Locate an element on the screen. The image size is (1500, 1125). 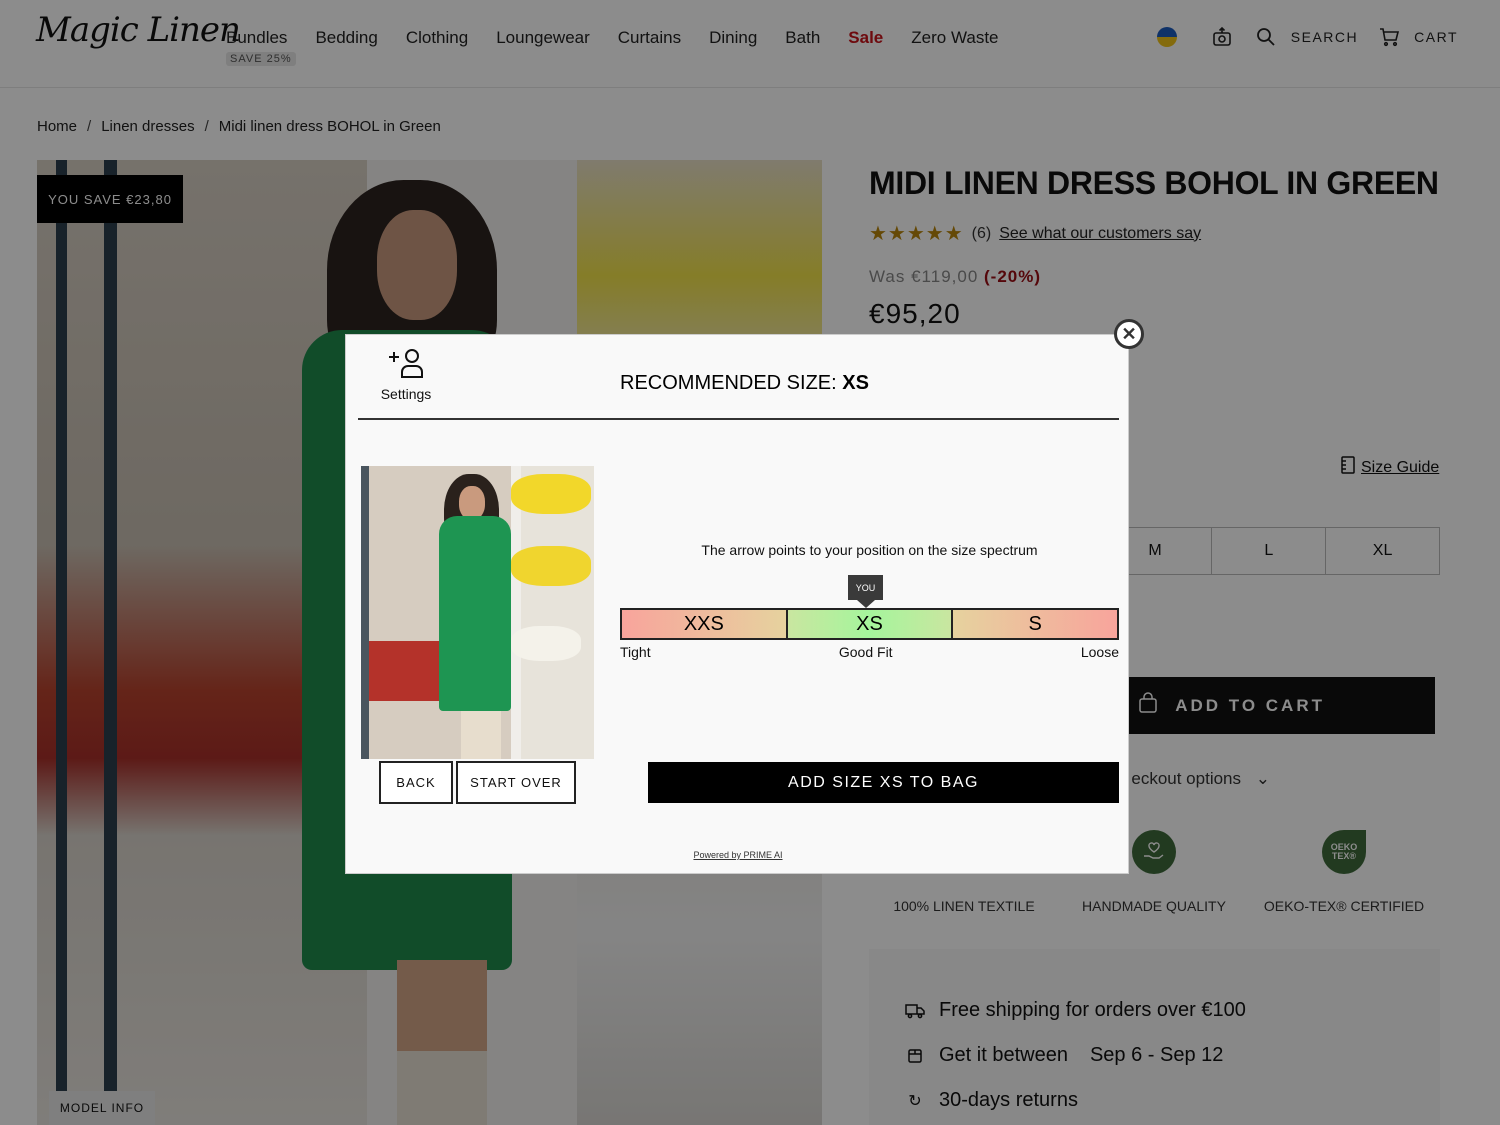
close-icon: ✕ is located at coordinates (1129, 334).